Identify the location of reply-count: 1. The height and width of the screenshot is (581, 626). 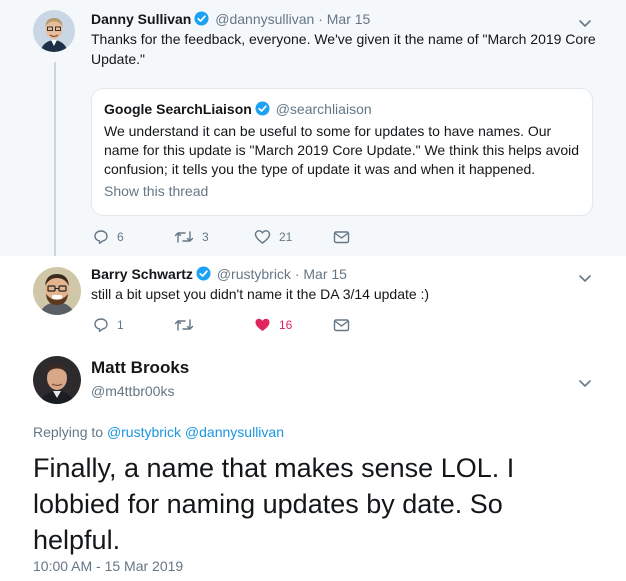
(120, 325).